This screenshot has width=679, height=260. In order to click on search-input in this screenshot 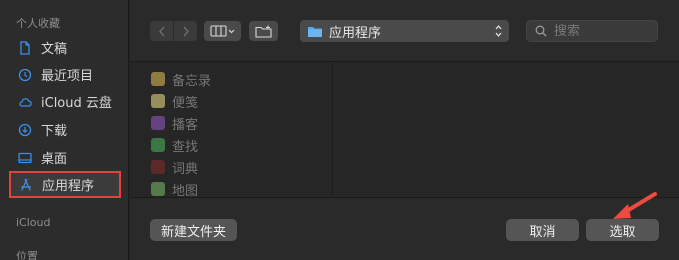, I will do `click(601, 31)`.